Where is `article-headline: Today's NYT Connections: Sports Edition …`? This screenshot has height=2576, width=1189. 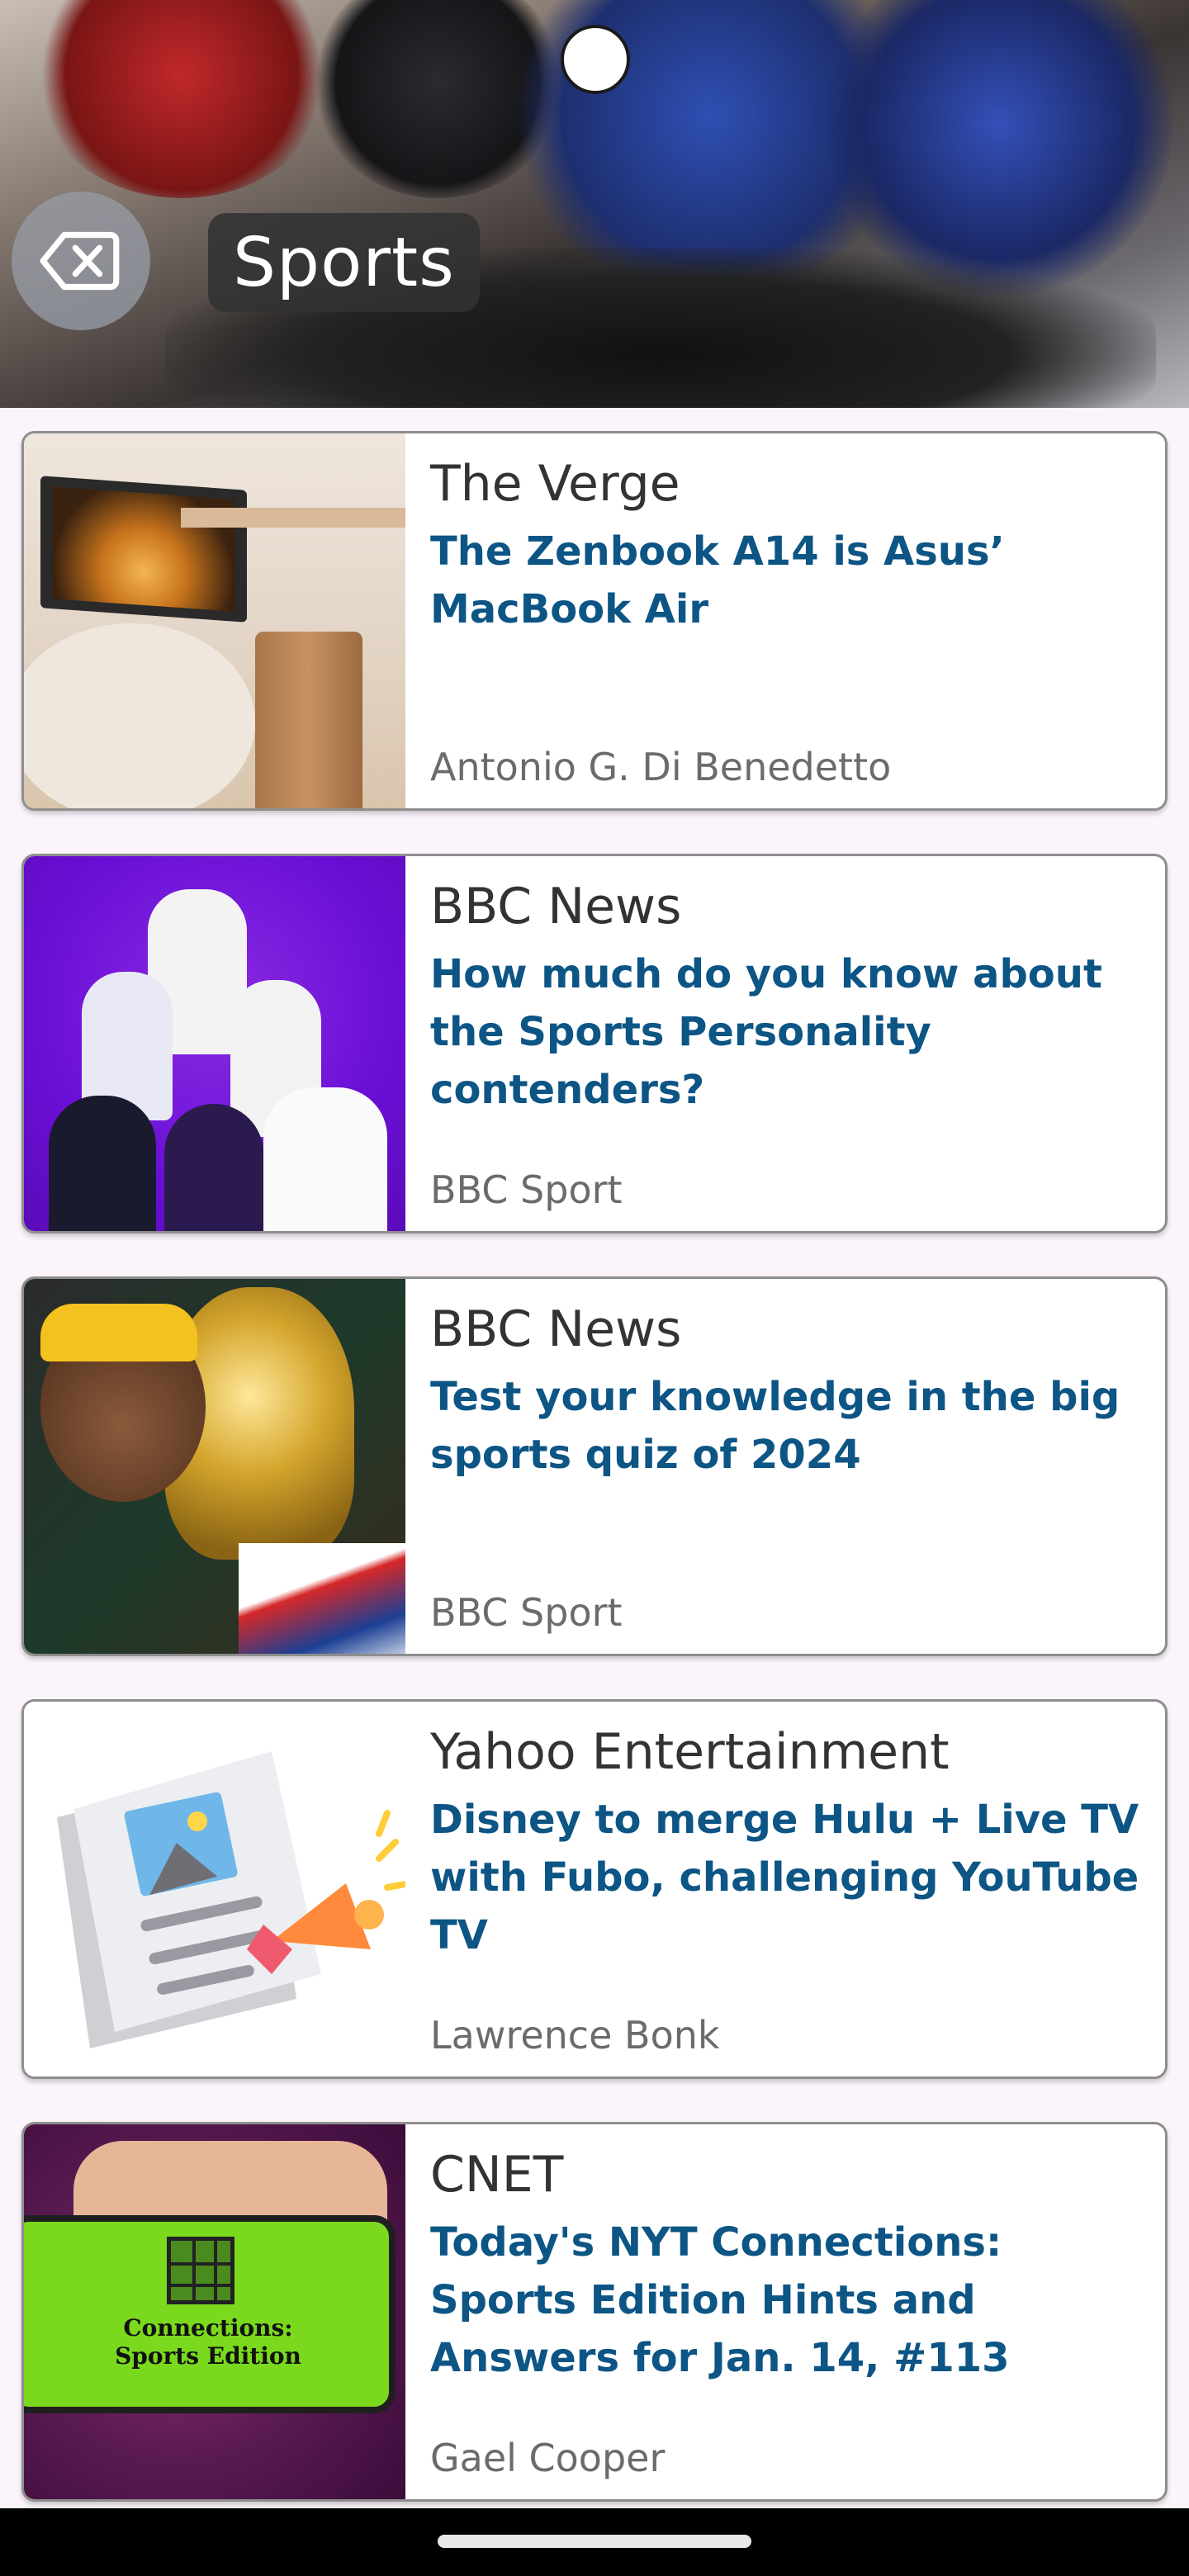
article-headline: Today's NYT Connections: Sports Edition … is located at coordinates (785, 2300).